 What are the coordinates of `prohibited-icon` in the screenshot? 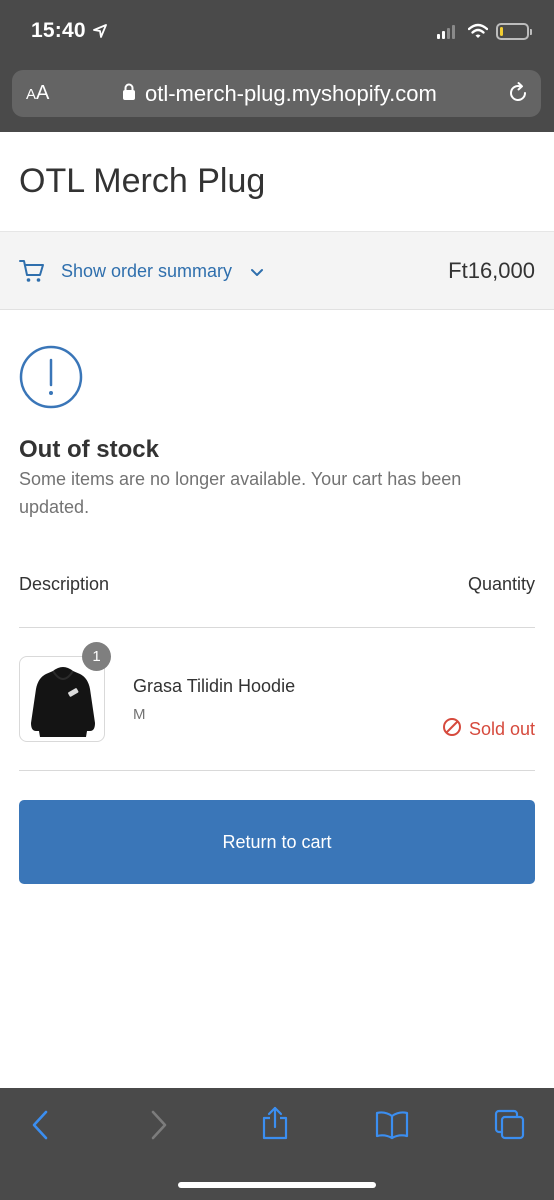 It's located at (452, 729).